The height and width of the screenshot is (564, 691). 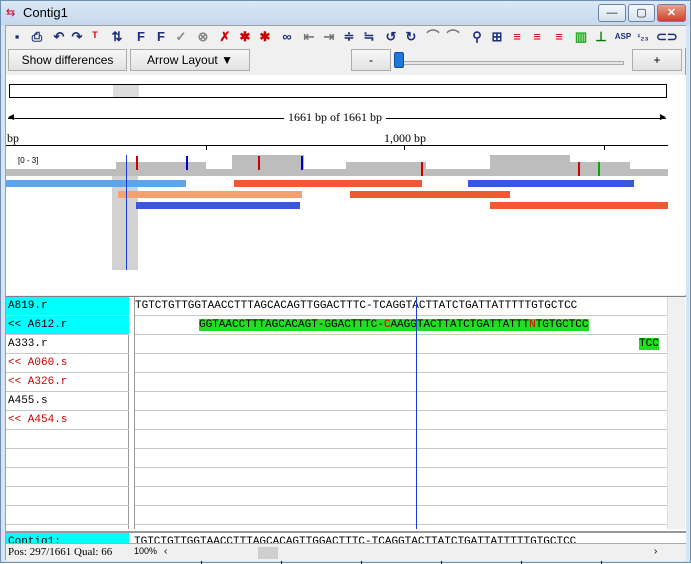 I want to click on overview-range-bar, so click(x=338, y=91).